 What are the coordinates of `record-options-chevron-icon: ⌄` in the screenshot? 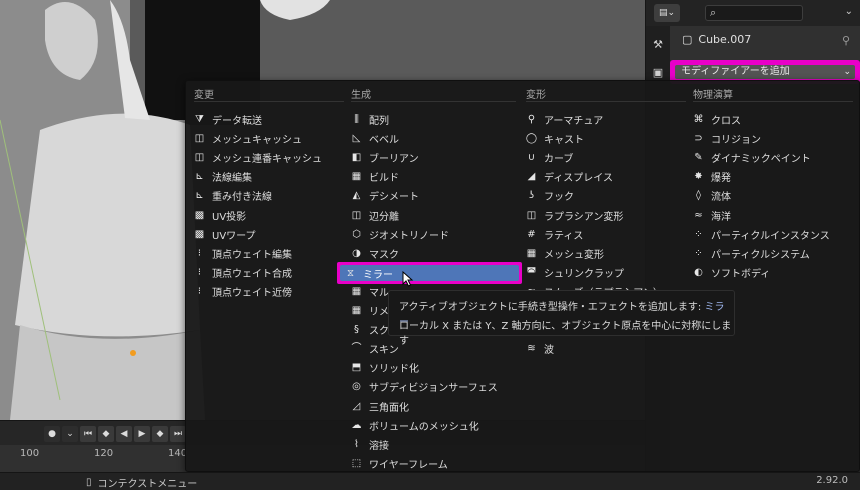 It's located at (70, 434).